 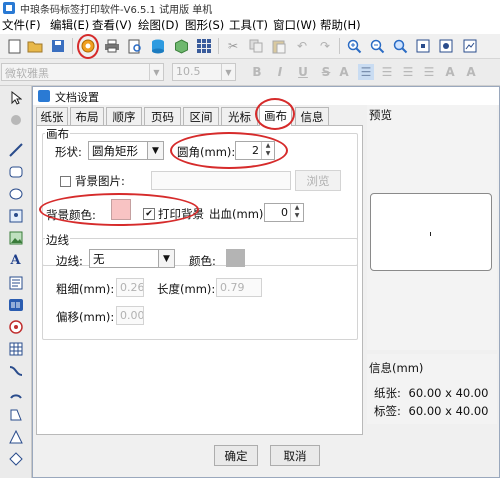 I want to click on snapshot-icon, so click(x=470, y=46).